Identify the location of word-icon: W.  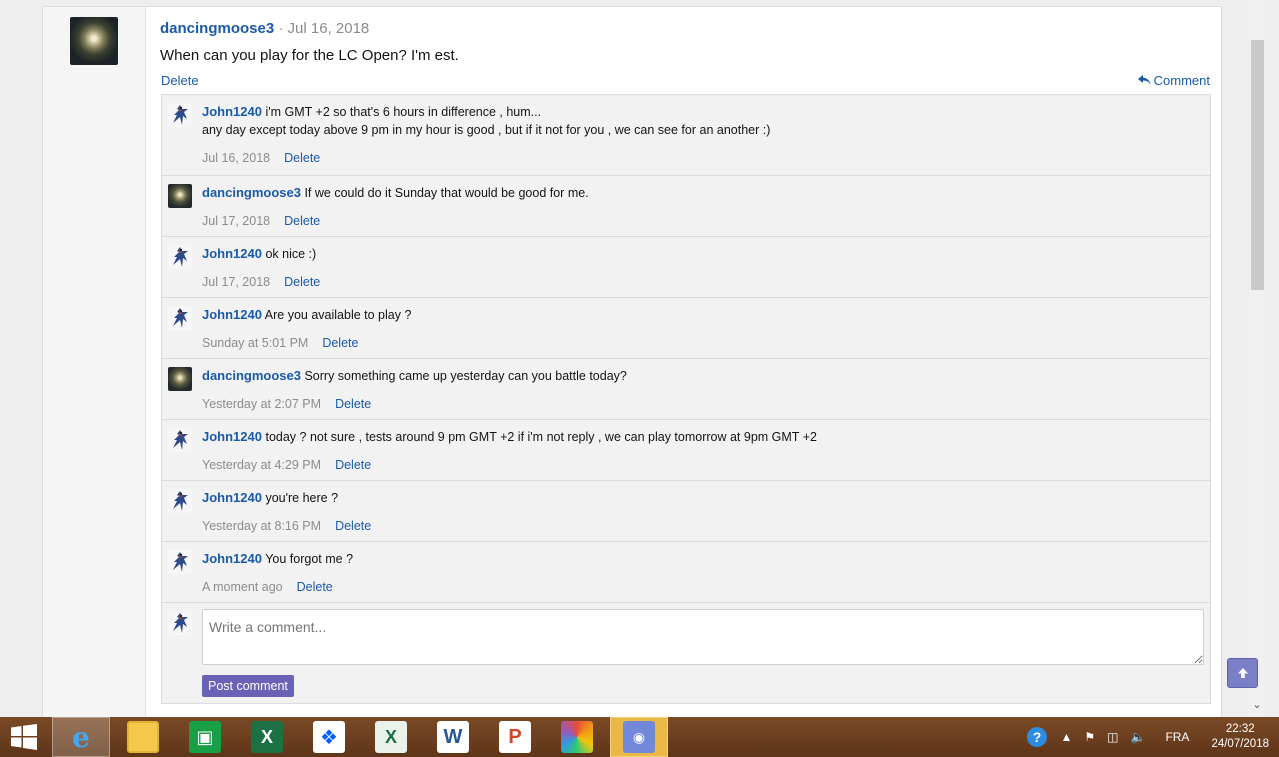
(453, 737).